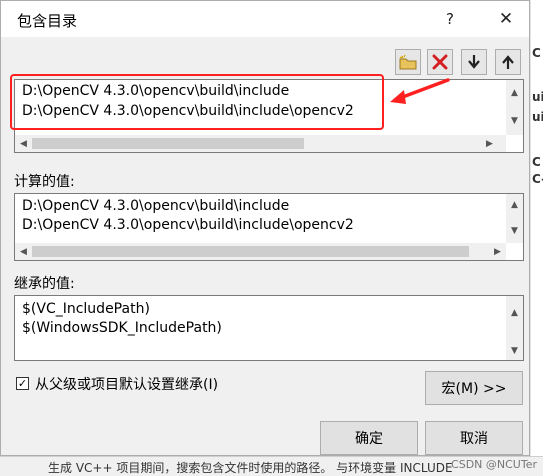 The image size is (543, 476). I want to click on help-button: ?, so click(450, 19).